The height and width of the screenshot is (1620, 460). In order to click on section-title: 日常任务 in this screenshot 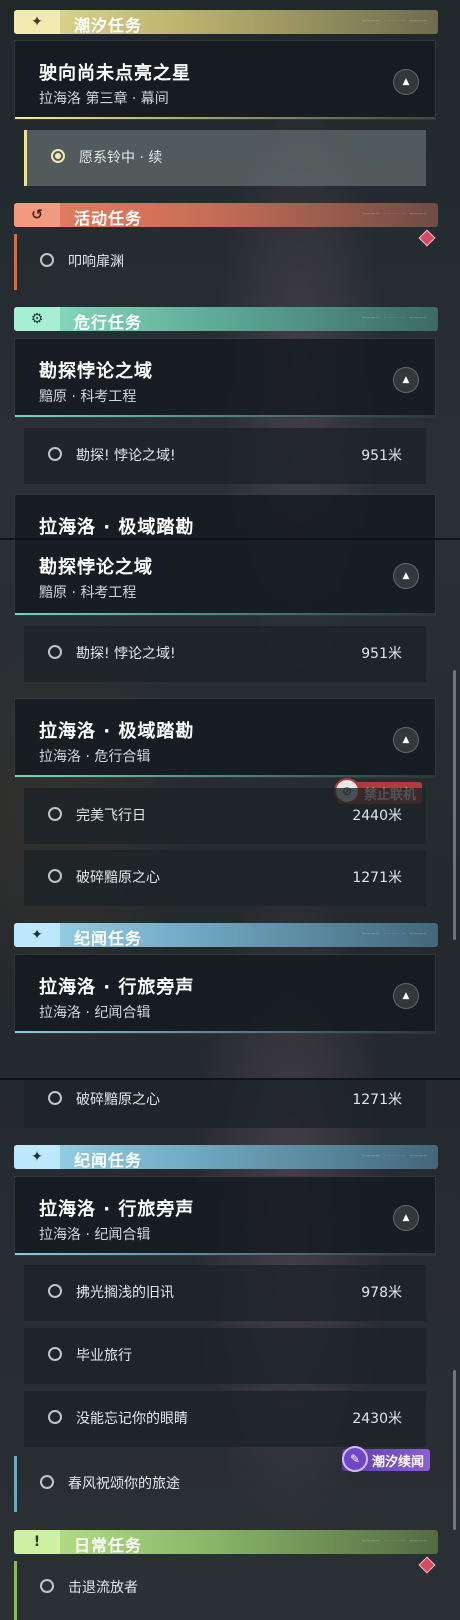, I will do `click(108, 1545)`.